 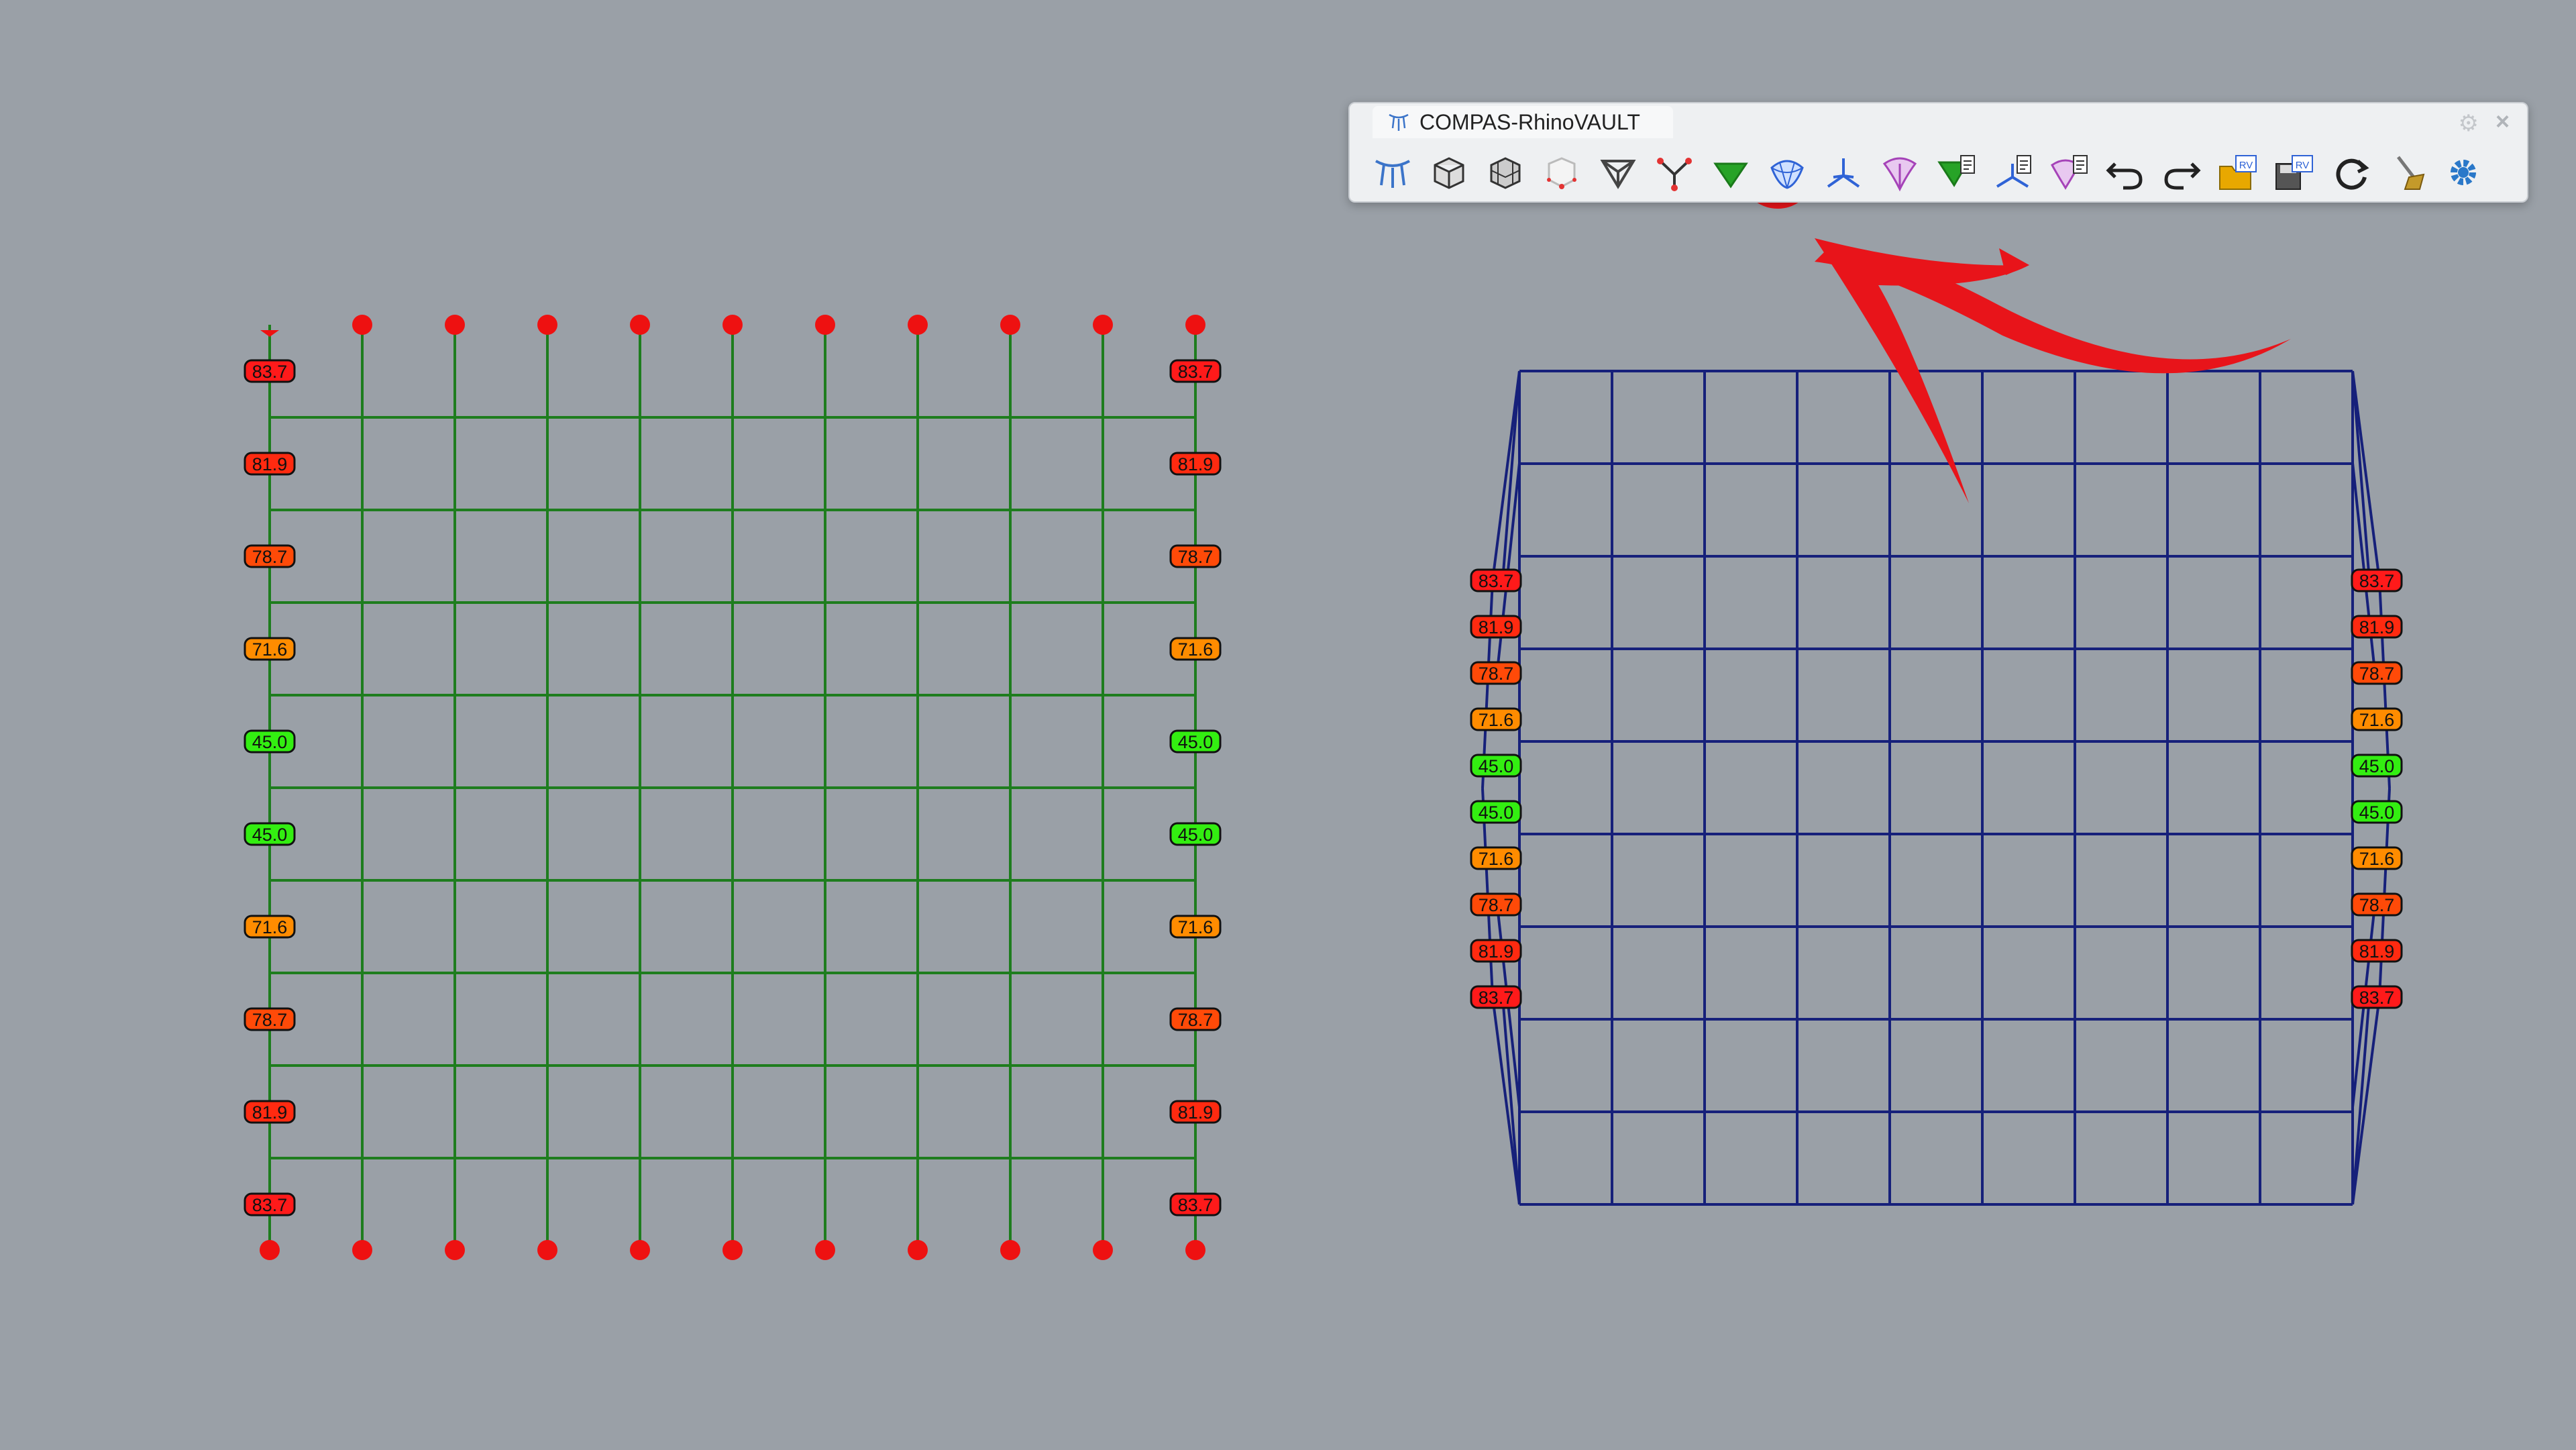 I want to click on form-from-mesh-button, so click(x=1449, y=172).